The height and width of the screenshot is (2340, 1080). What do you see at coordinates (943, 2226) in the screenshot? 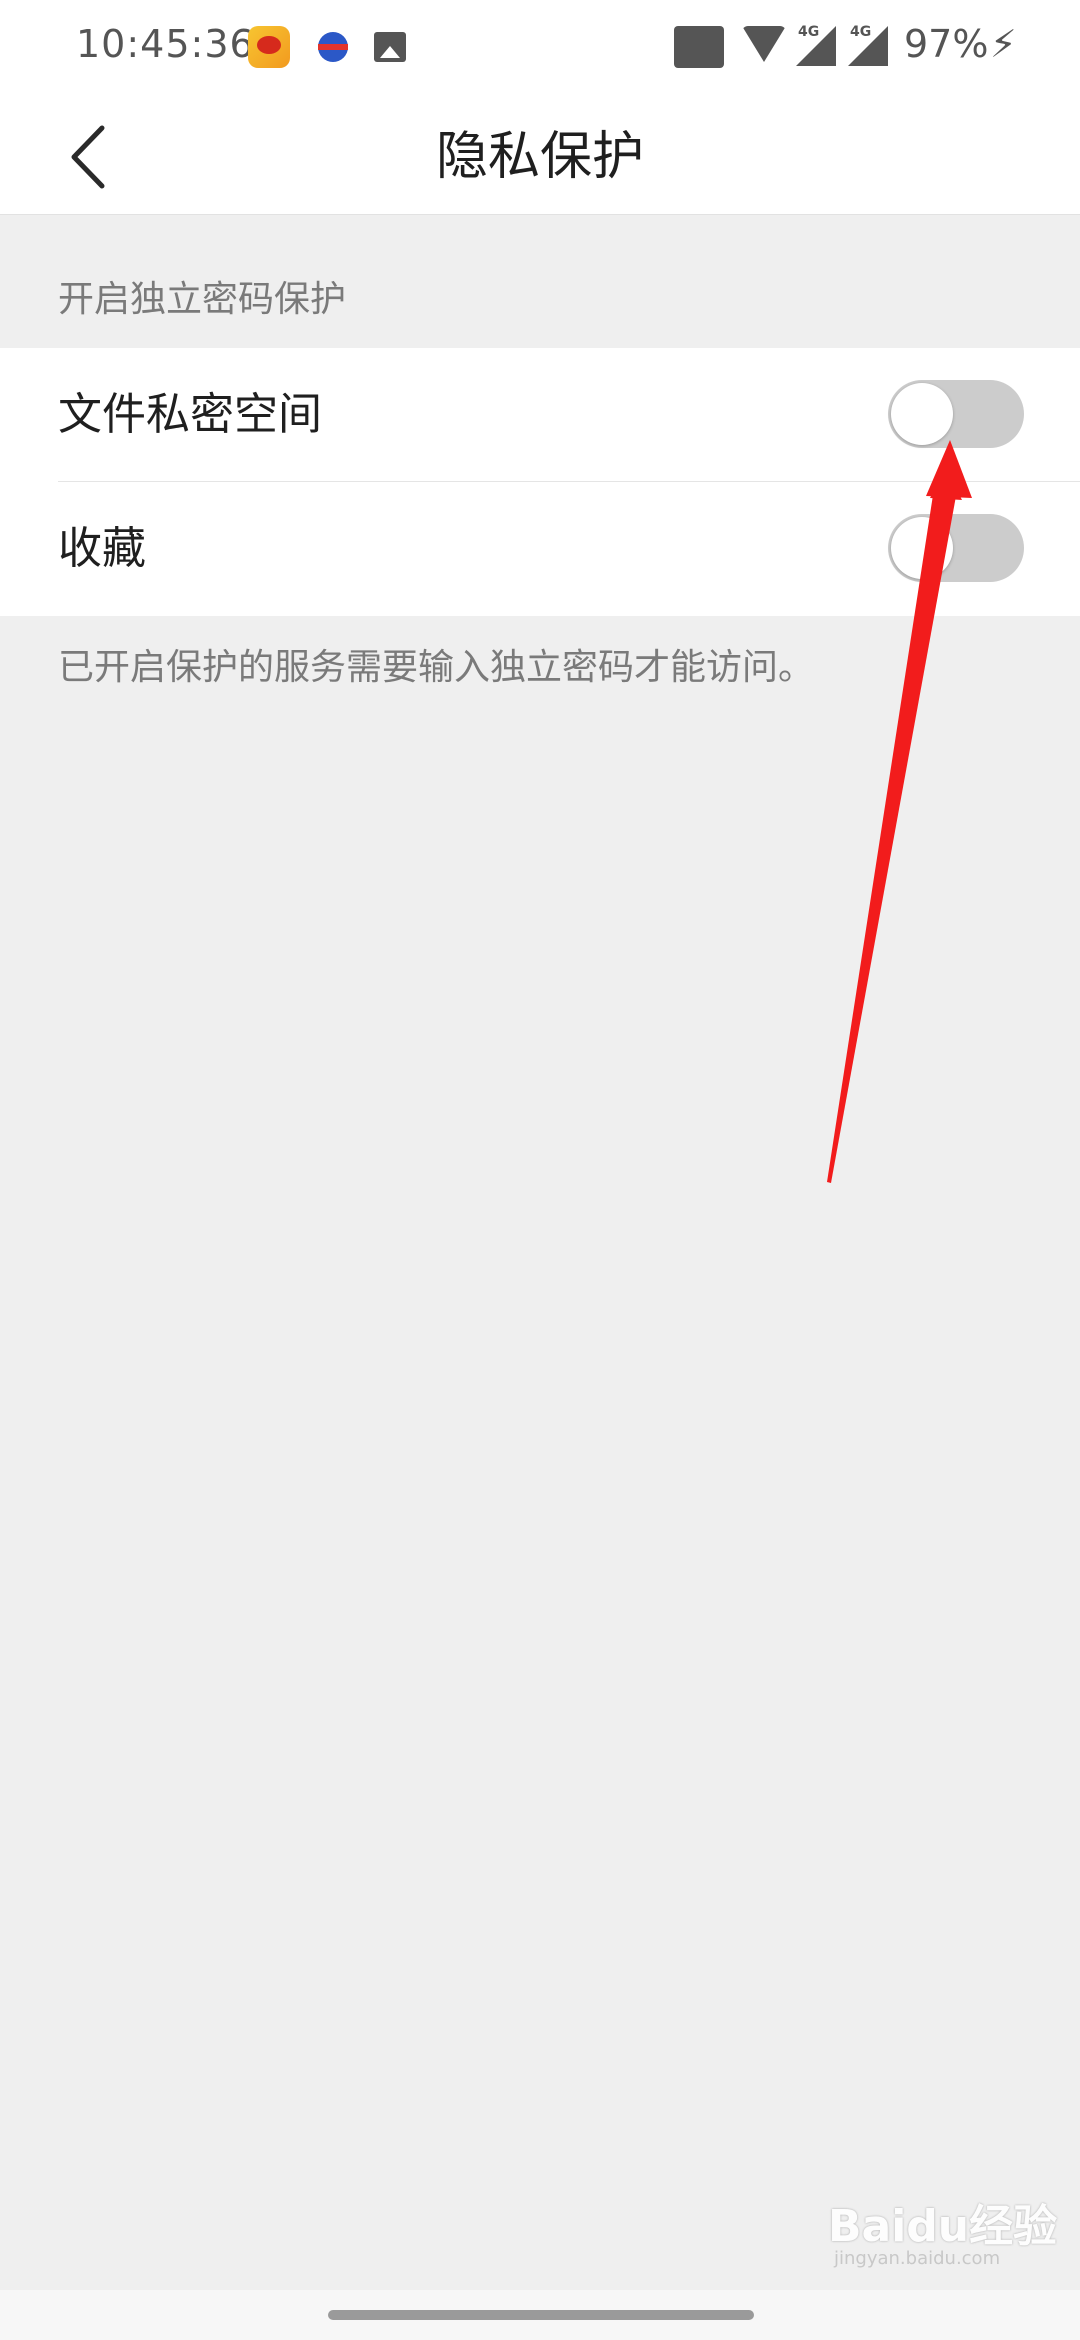
I see `watermark-text: Baidu经验` at bounding box center [943, 2226].